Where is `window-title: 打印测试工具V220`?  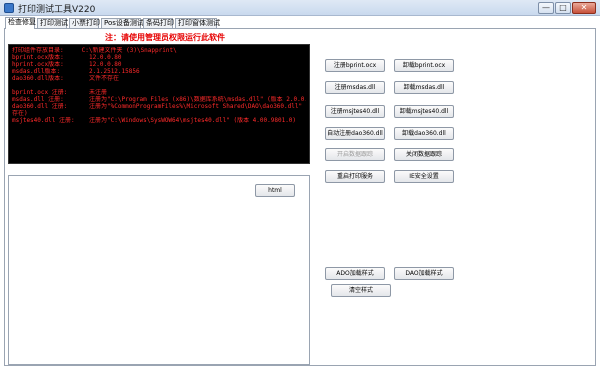
window-title: 打印测试工具V220 is located at coordinates (57, 10).